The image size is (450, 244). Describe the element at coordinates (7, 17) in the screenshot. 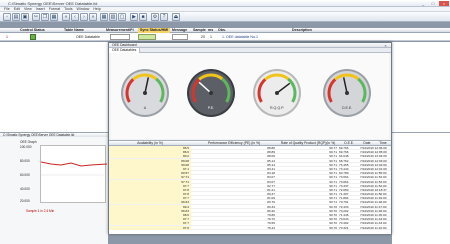

I see `new-icon: ▫` at that location.